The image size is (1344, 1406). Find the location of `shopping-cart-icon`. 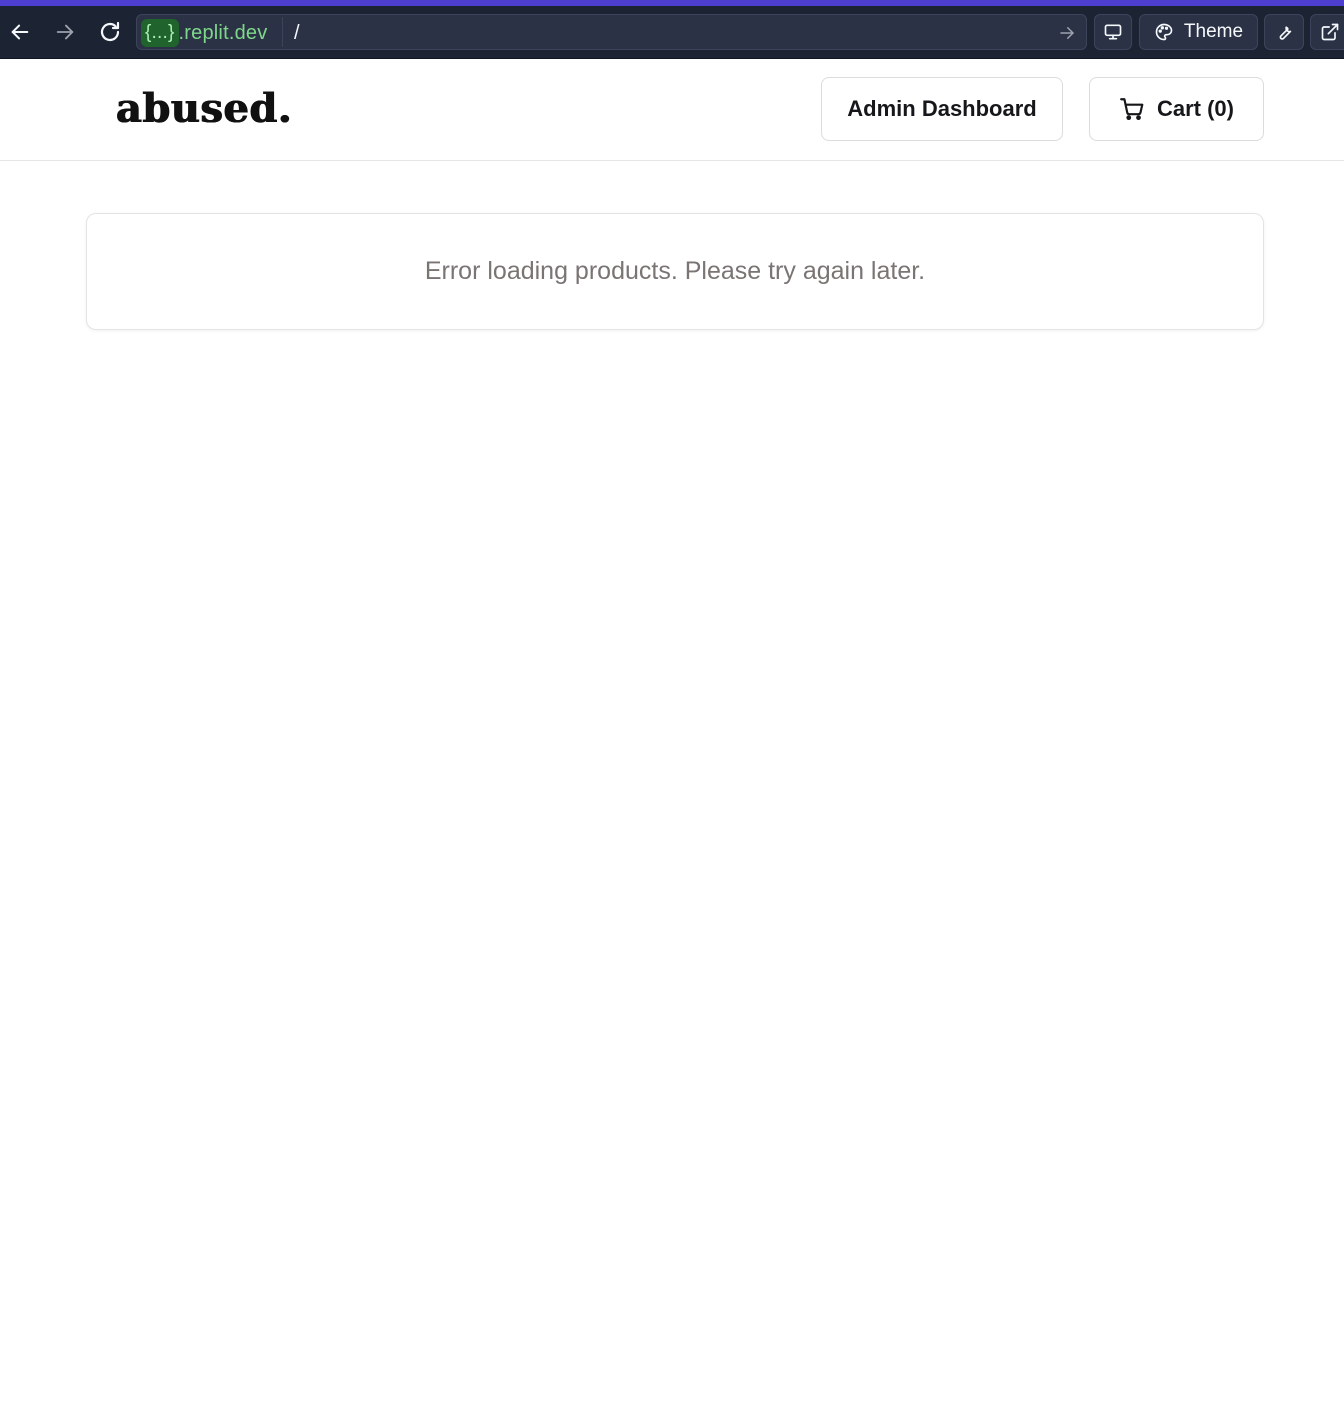

shopping-cart-icon is located at coordinates (1132, 109).